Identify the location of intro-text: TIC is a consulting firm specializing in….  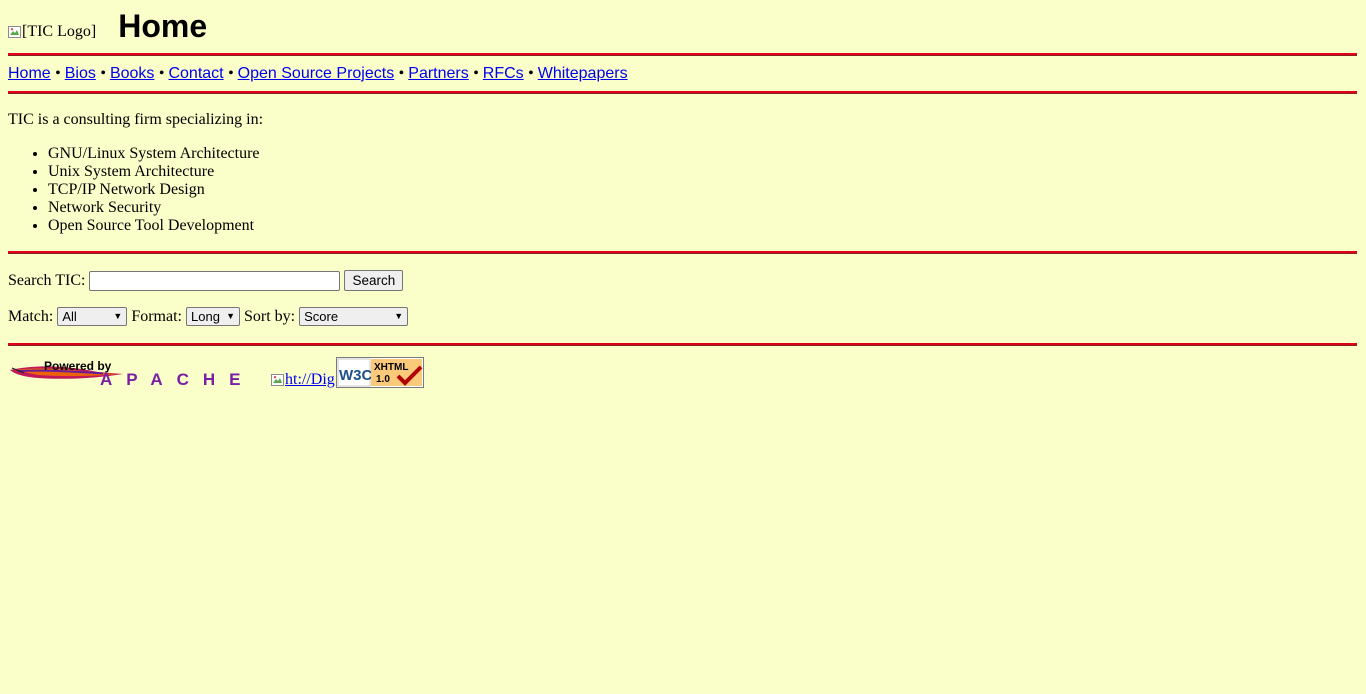
(136, 119).